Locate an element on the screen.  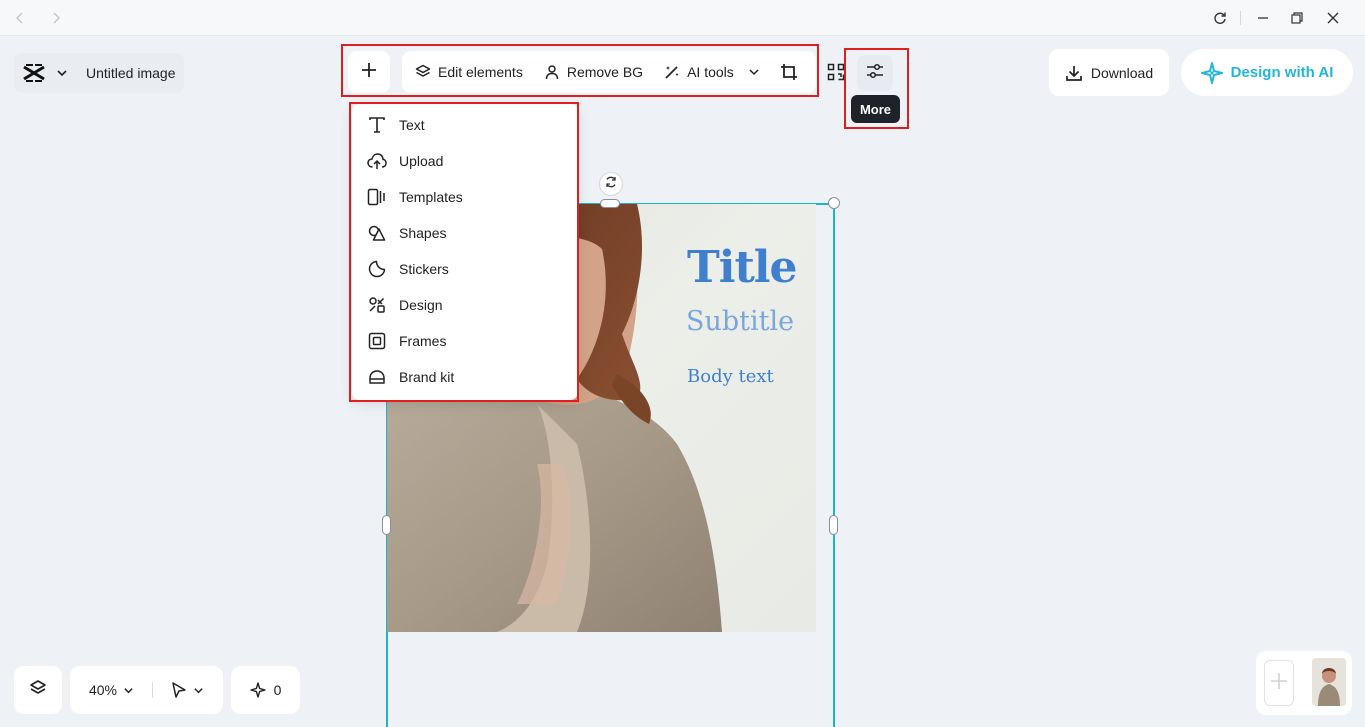
canvas-subtitle-text: Subtitle is located at coordinates (740, 321).